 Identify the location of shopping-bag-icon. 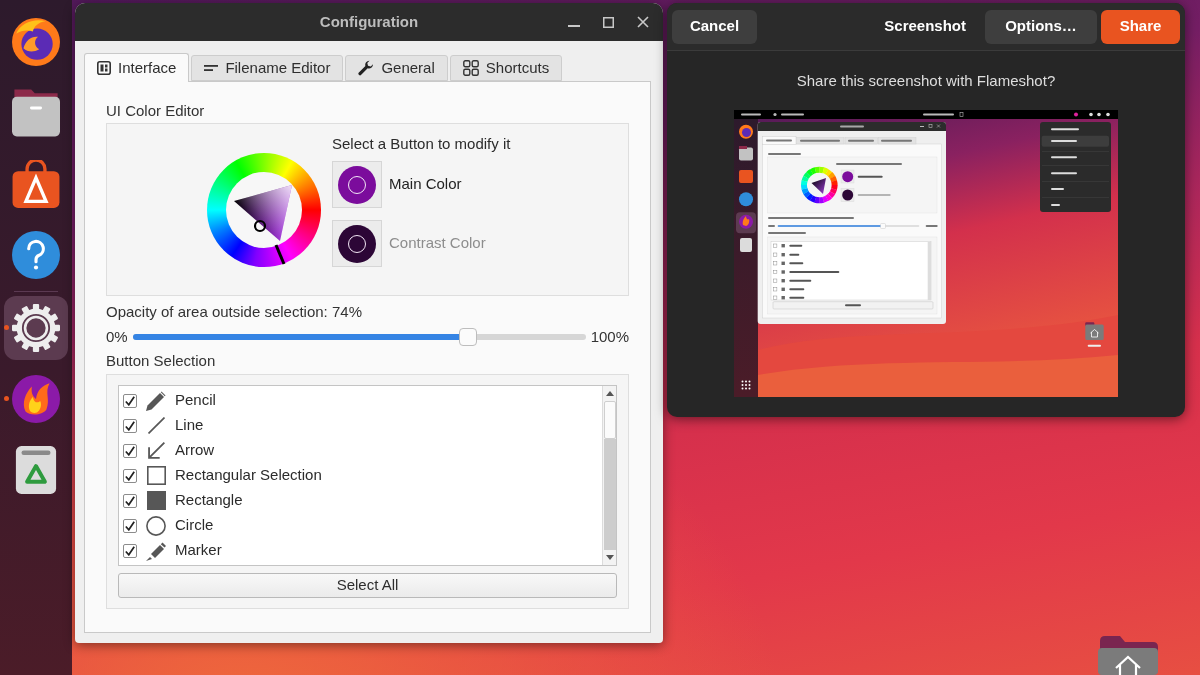
(36, 184).